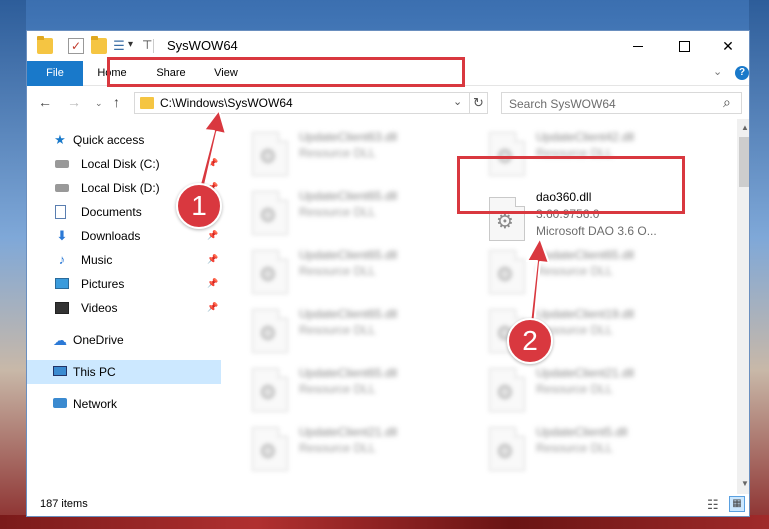 The height and width of the screenshot is (529, 769). I want to click on sidebar-item-label: OneDrive, so click(98, 340).